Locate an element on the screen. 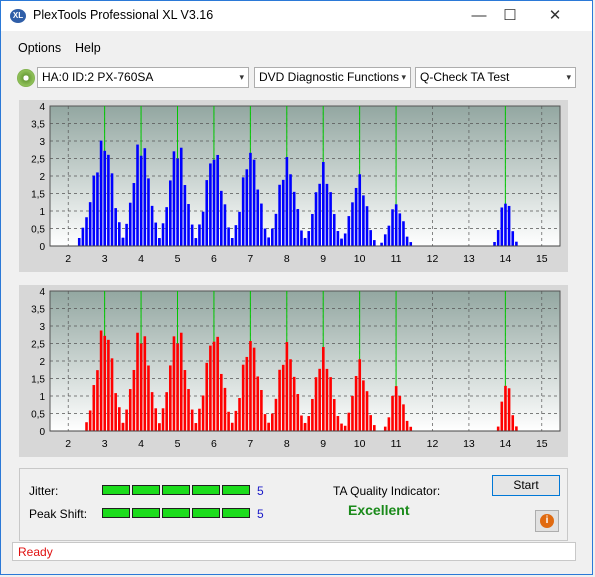 The image size is (595, 577). drive-select: HA:0 ID:2 PX-760SA ▾ is located at coordinates (143, 77).